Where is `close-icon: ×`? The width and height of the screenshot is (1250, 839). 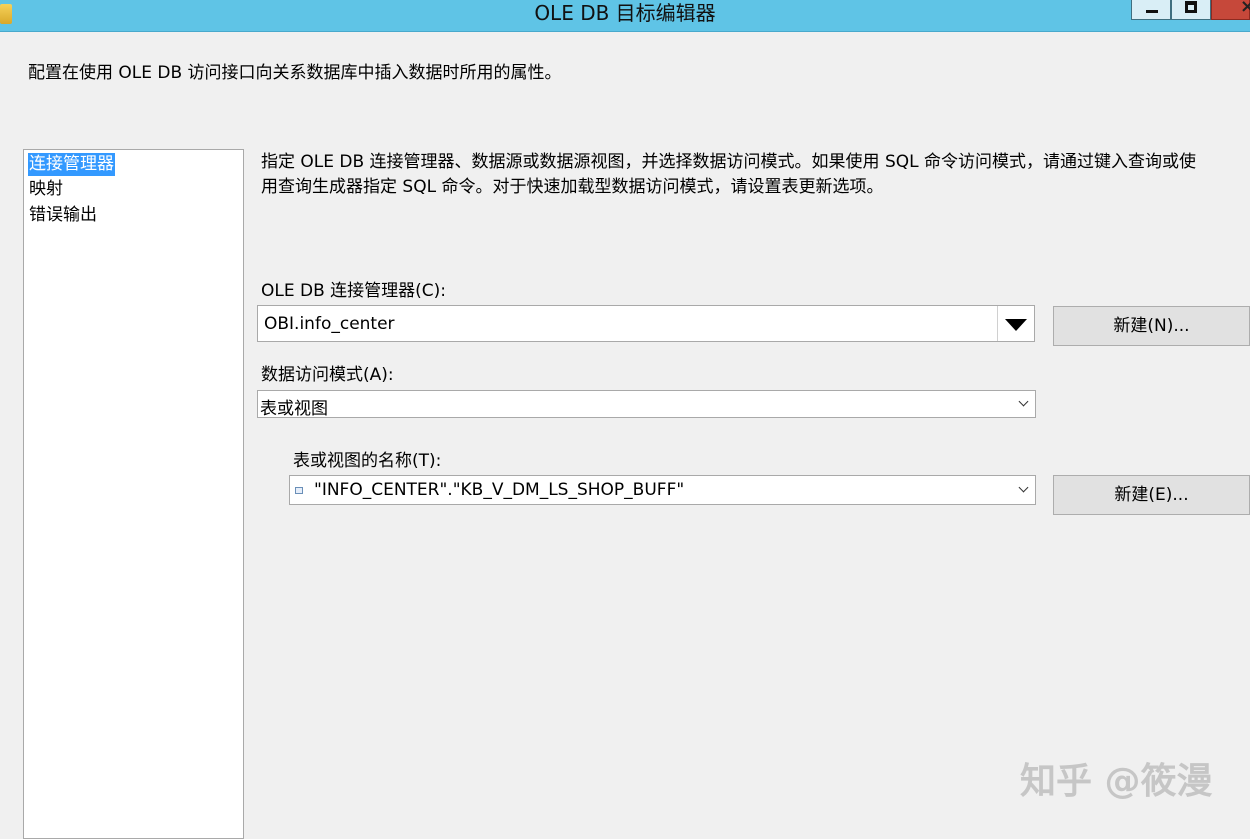
close-icon: × is located at coordinates (1245, 8).